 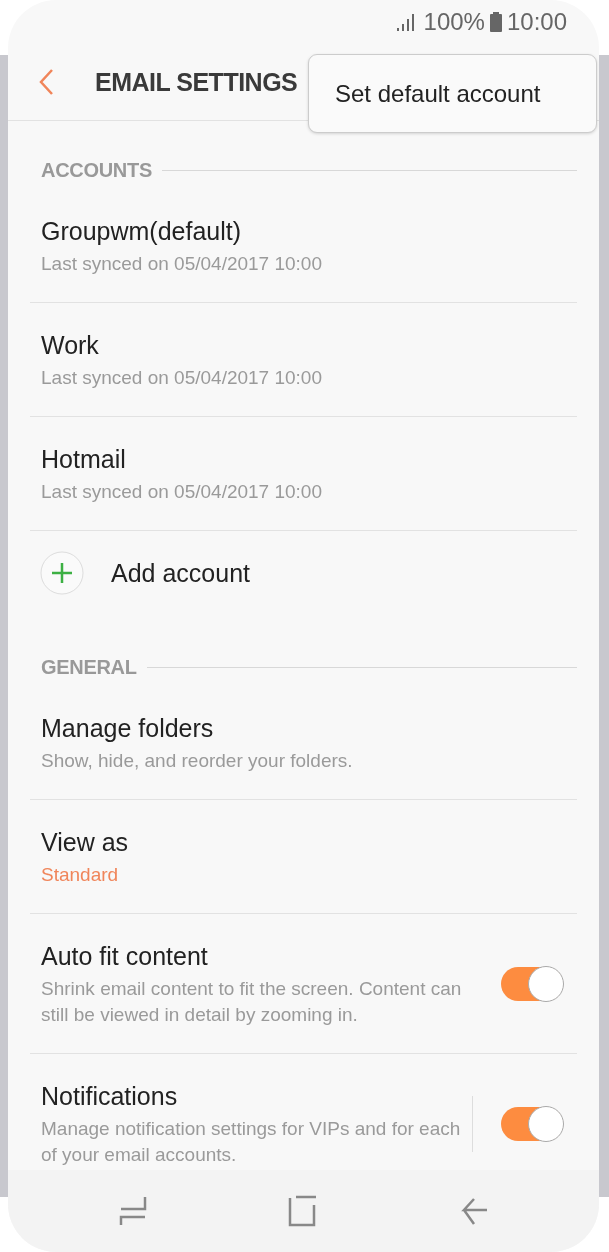 What do you see at coordinates (406, 22) in the screenshot?
I see `signal-icon` at bounding box center [406, 22].